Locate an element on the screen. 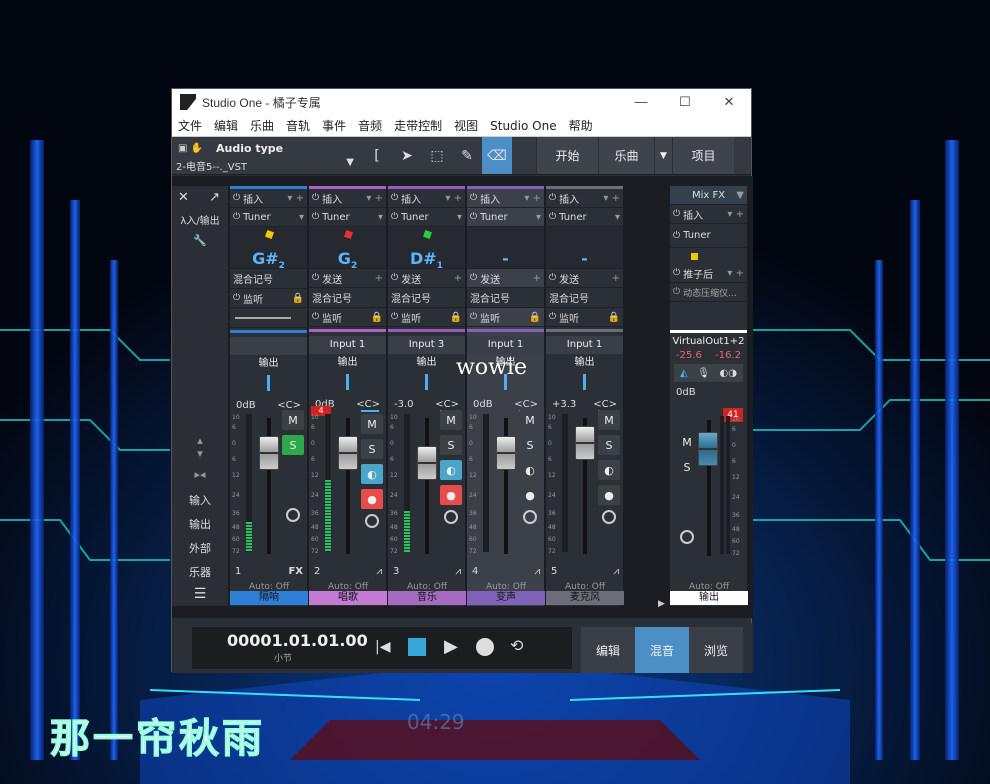  scroll-right-icon: ▶ is located at coordinates (661, 604).